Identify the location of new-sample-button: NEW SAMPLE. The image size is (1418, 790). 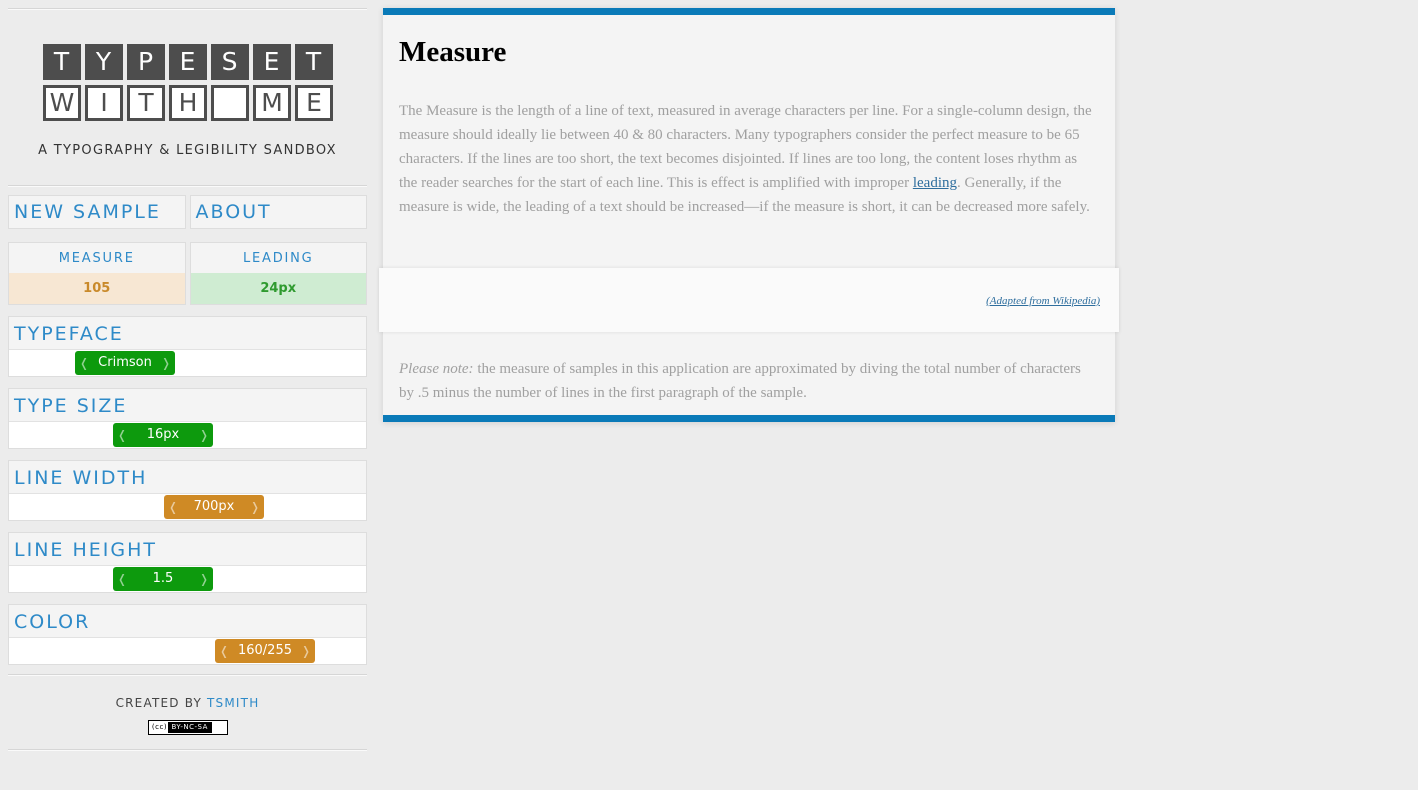
(97, 212).